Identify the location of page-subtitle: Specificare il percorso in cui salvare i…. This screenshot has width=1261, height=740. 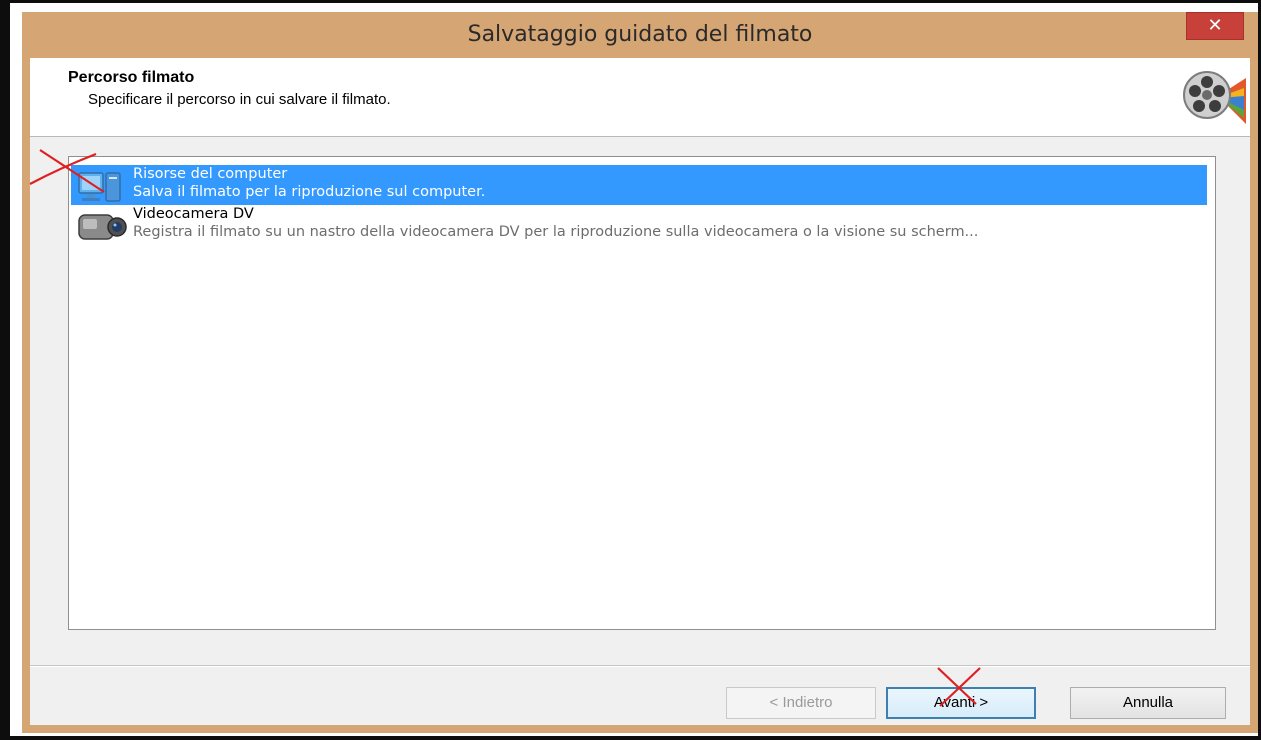
(239, 99).